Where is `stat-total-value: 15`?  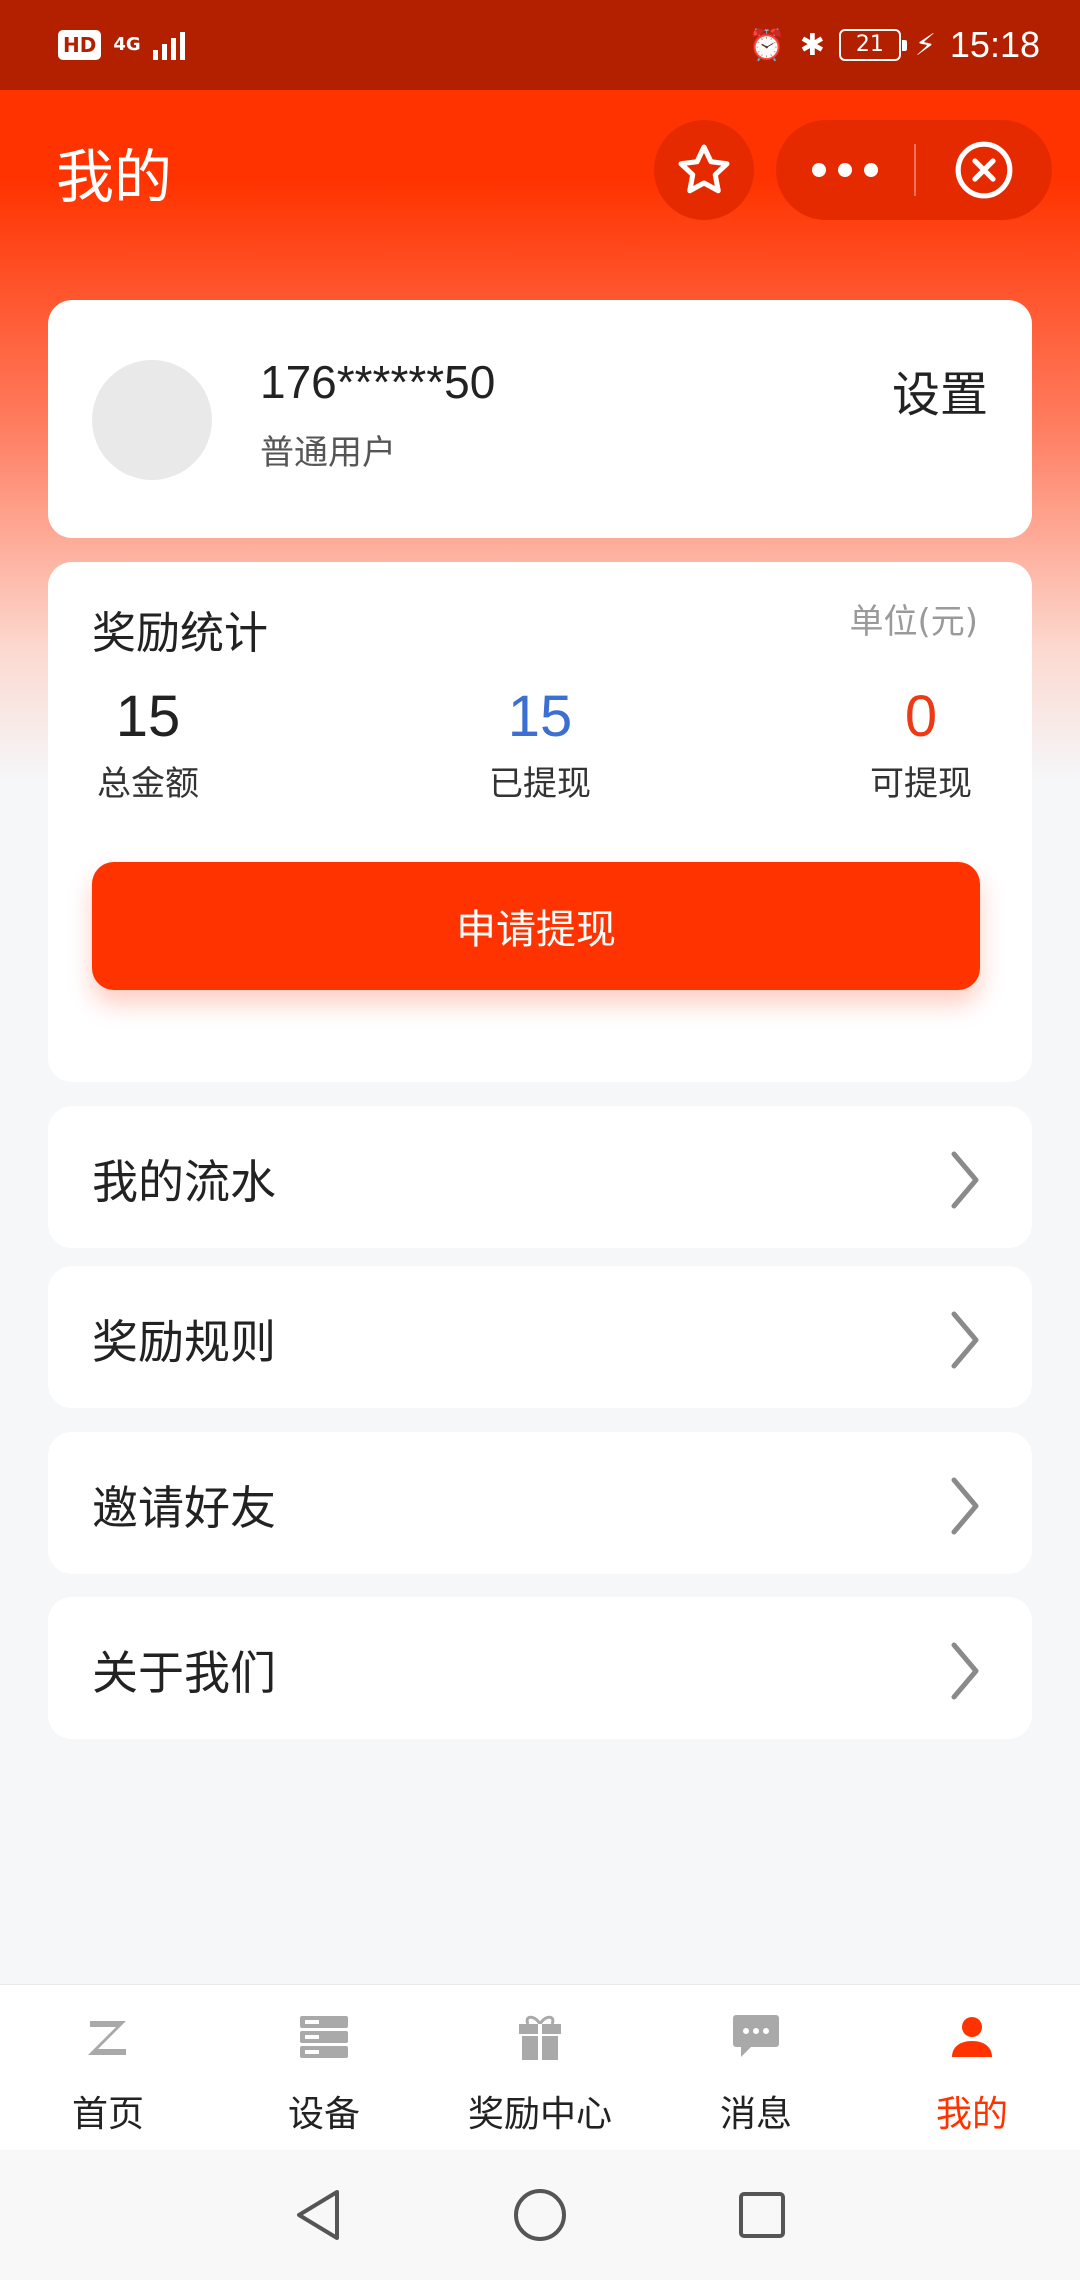 stat-total-value: 15 is located at coordinates (148, 716).